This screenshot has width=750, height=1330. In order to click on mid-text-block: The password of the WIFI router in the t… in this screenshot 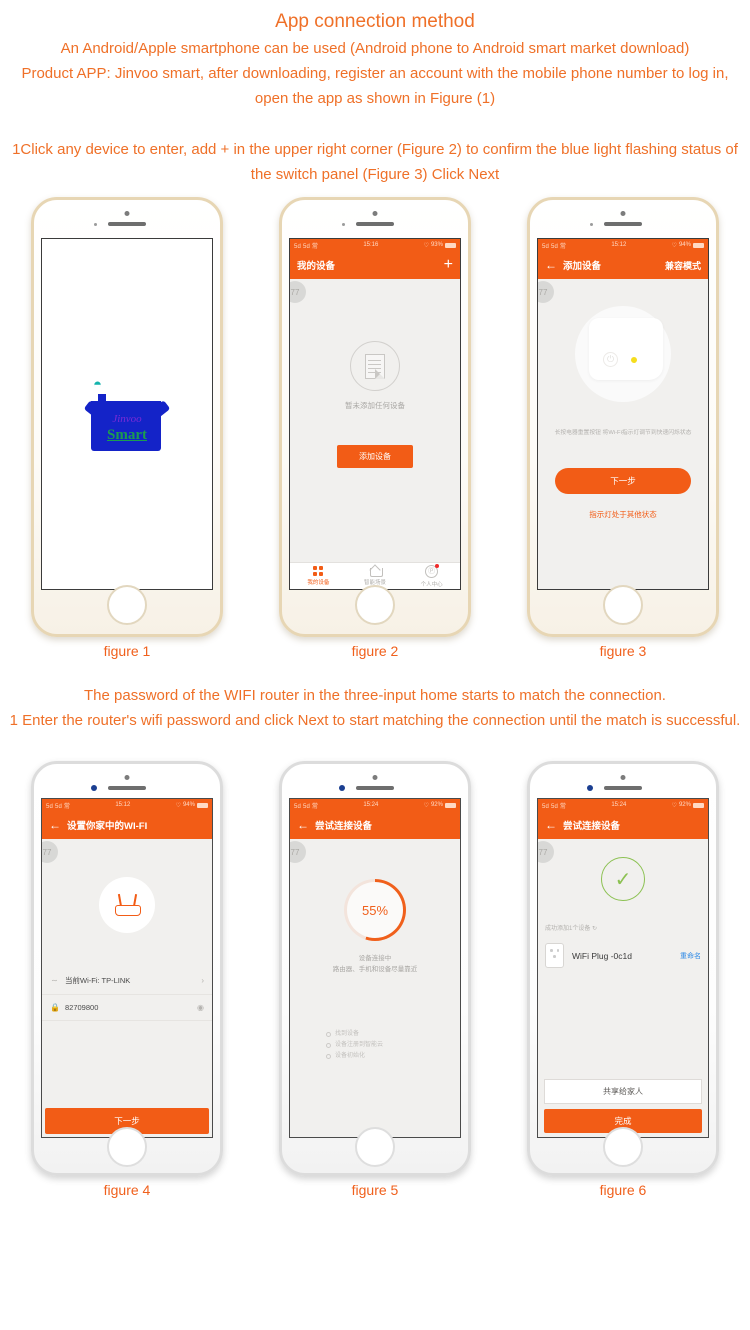, I will do `click(375, 708)`.